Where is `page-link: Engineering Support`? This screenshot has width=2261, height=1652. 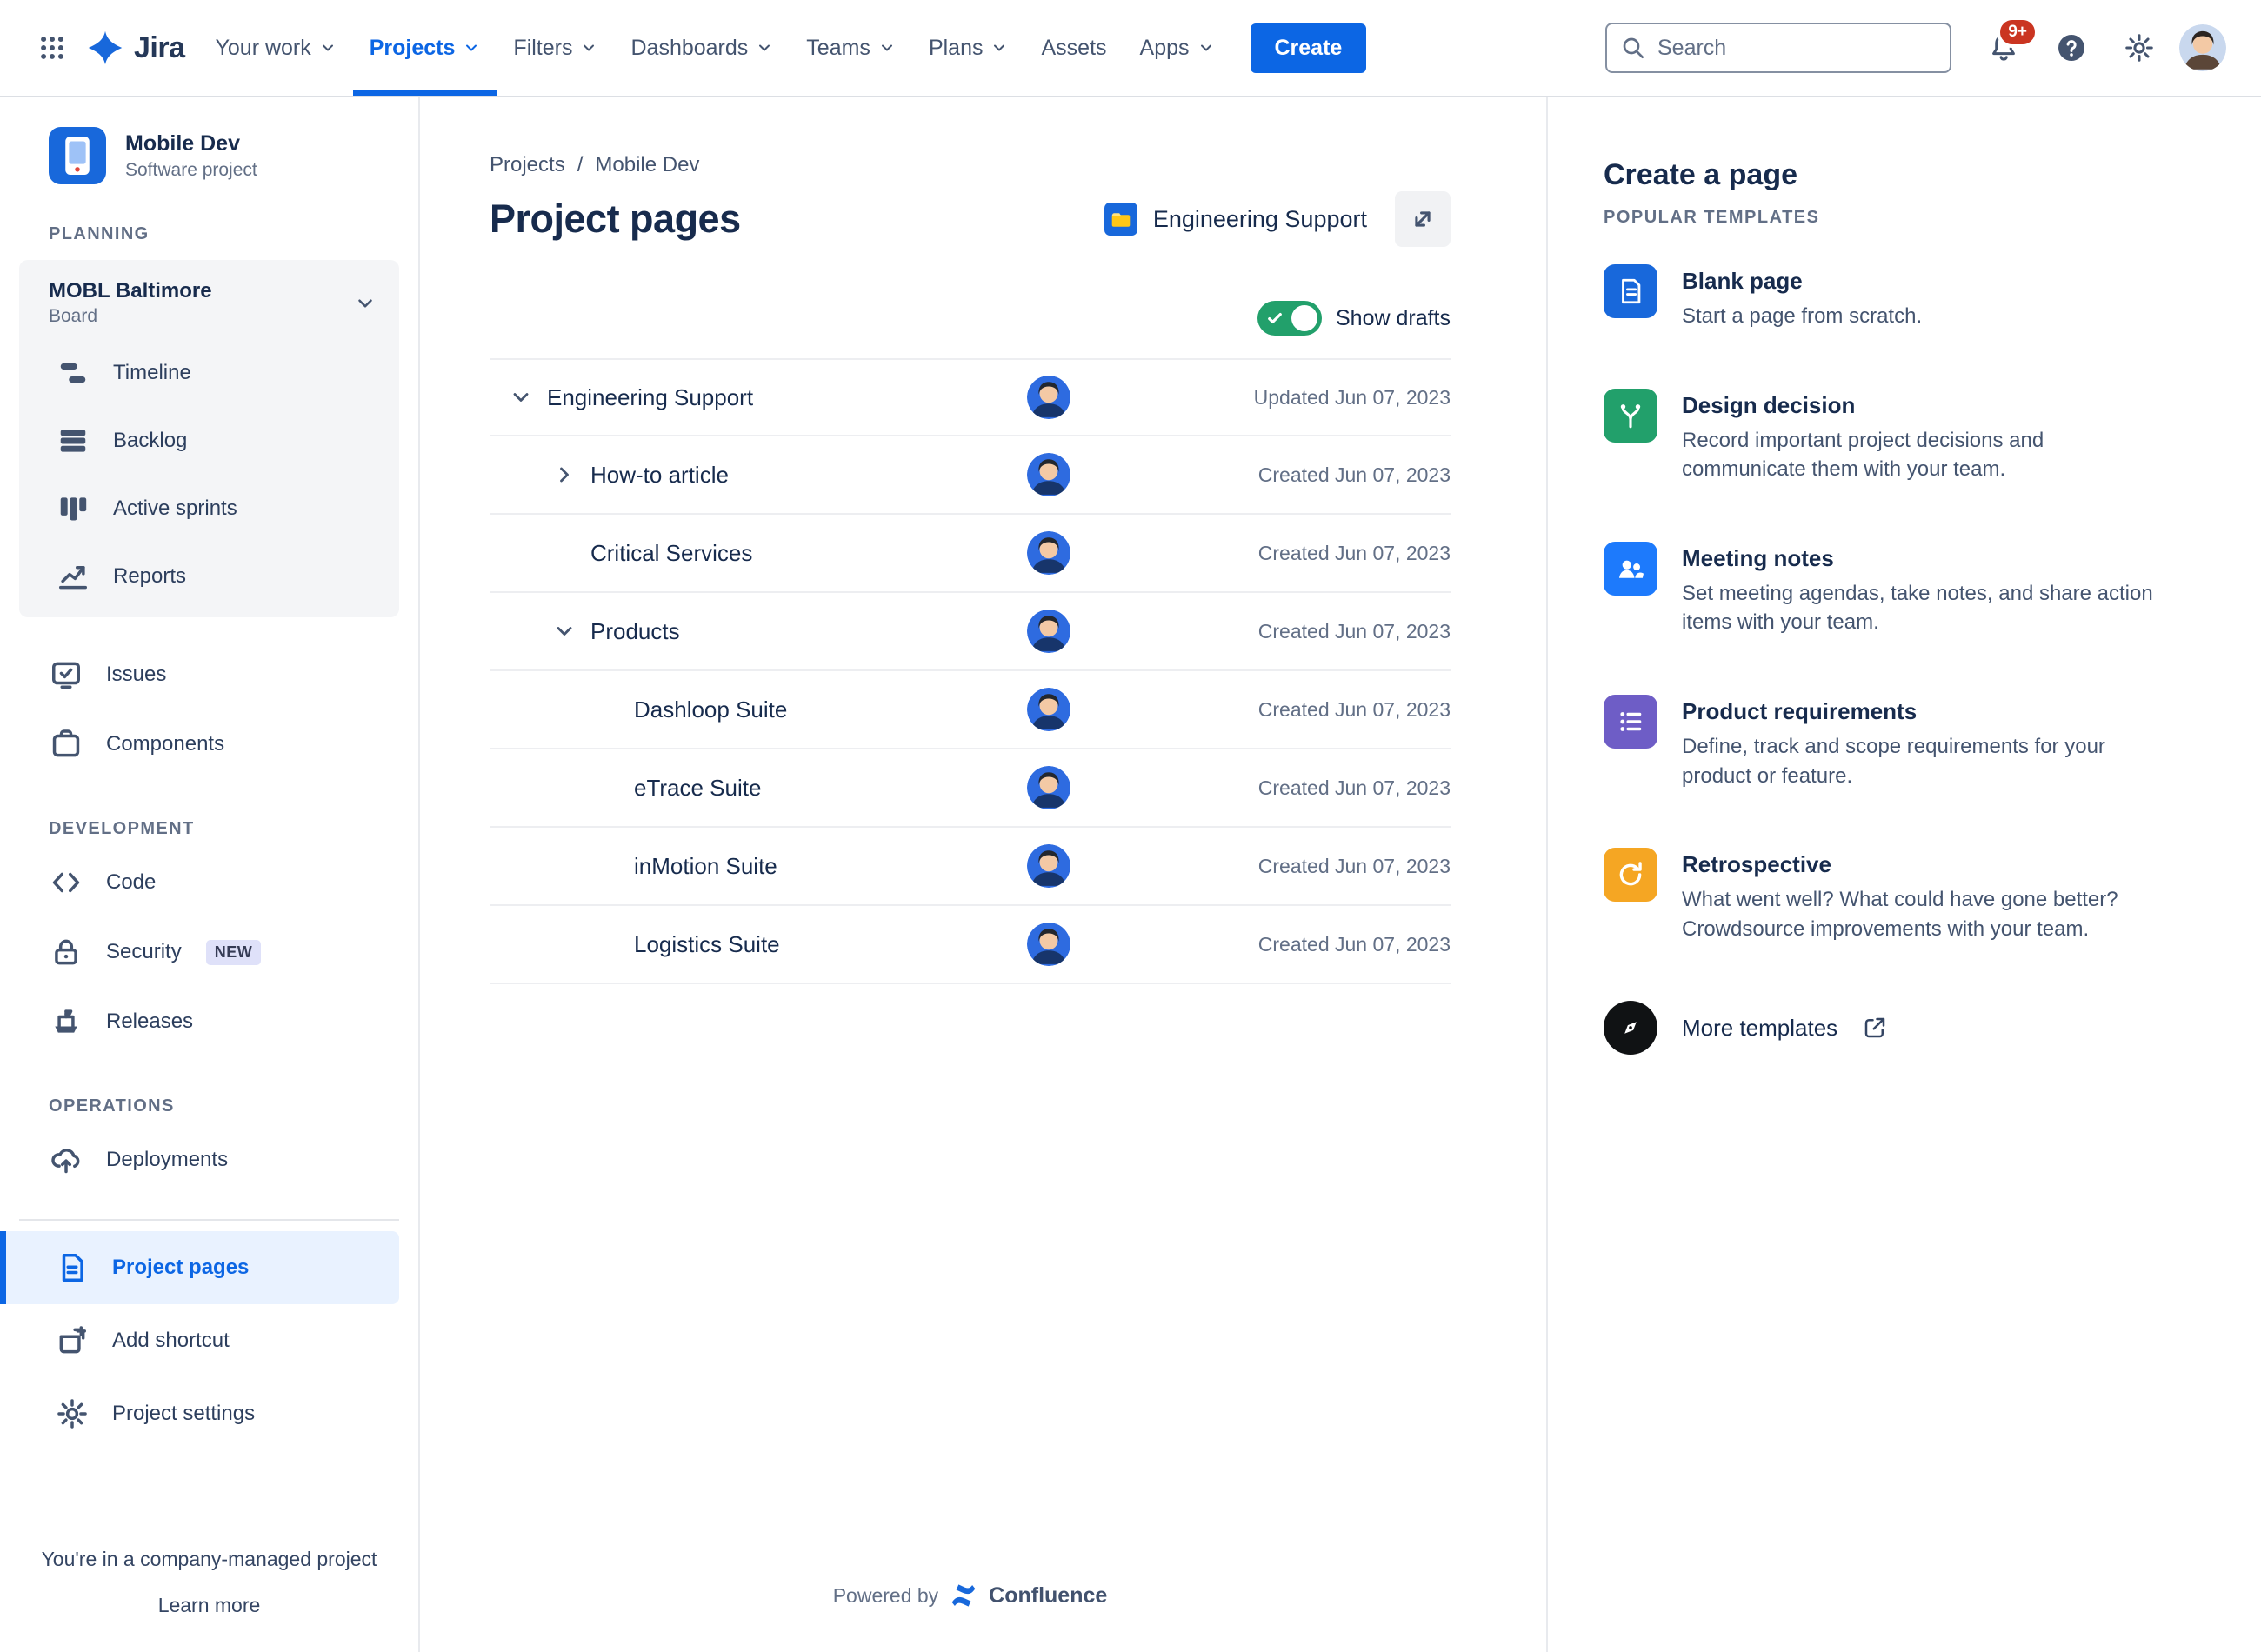 page-link: Engineering Support is located at coordinates (781, 397).